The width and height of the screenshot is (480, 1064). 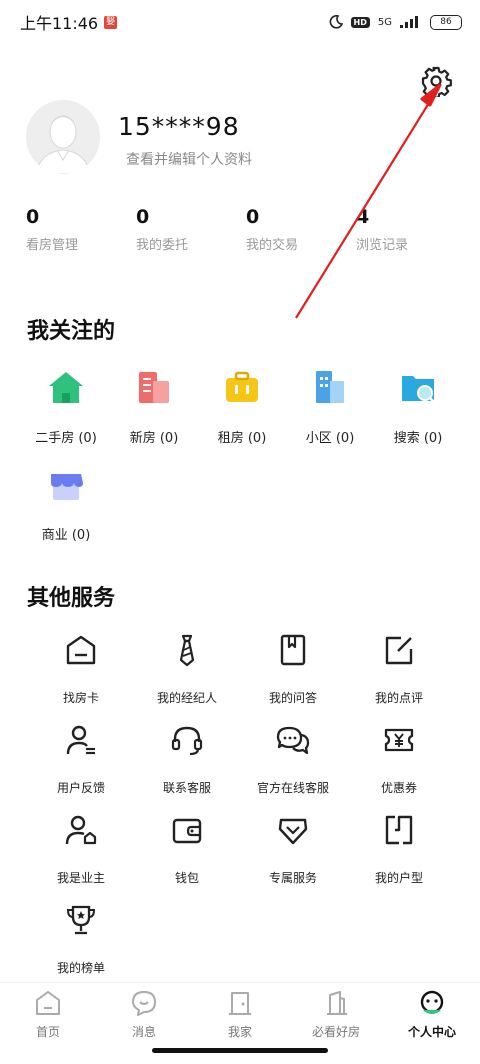 I want to click on tie-icon, so click(x=187, y=650).